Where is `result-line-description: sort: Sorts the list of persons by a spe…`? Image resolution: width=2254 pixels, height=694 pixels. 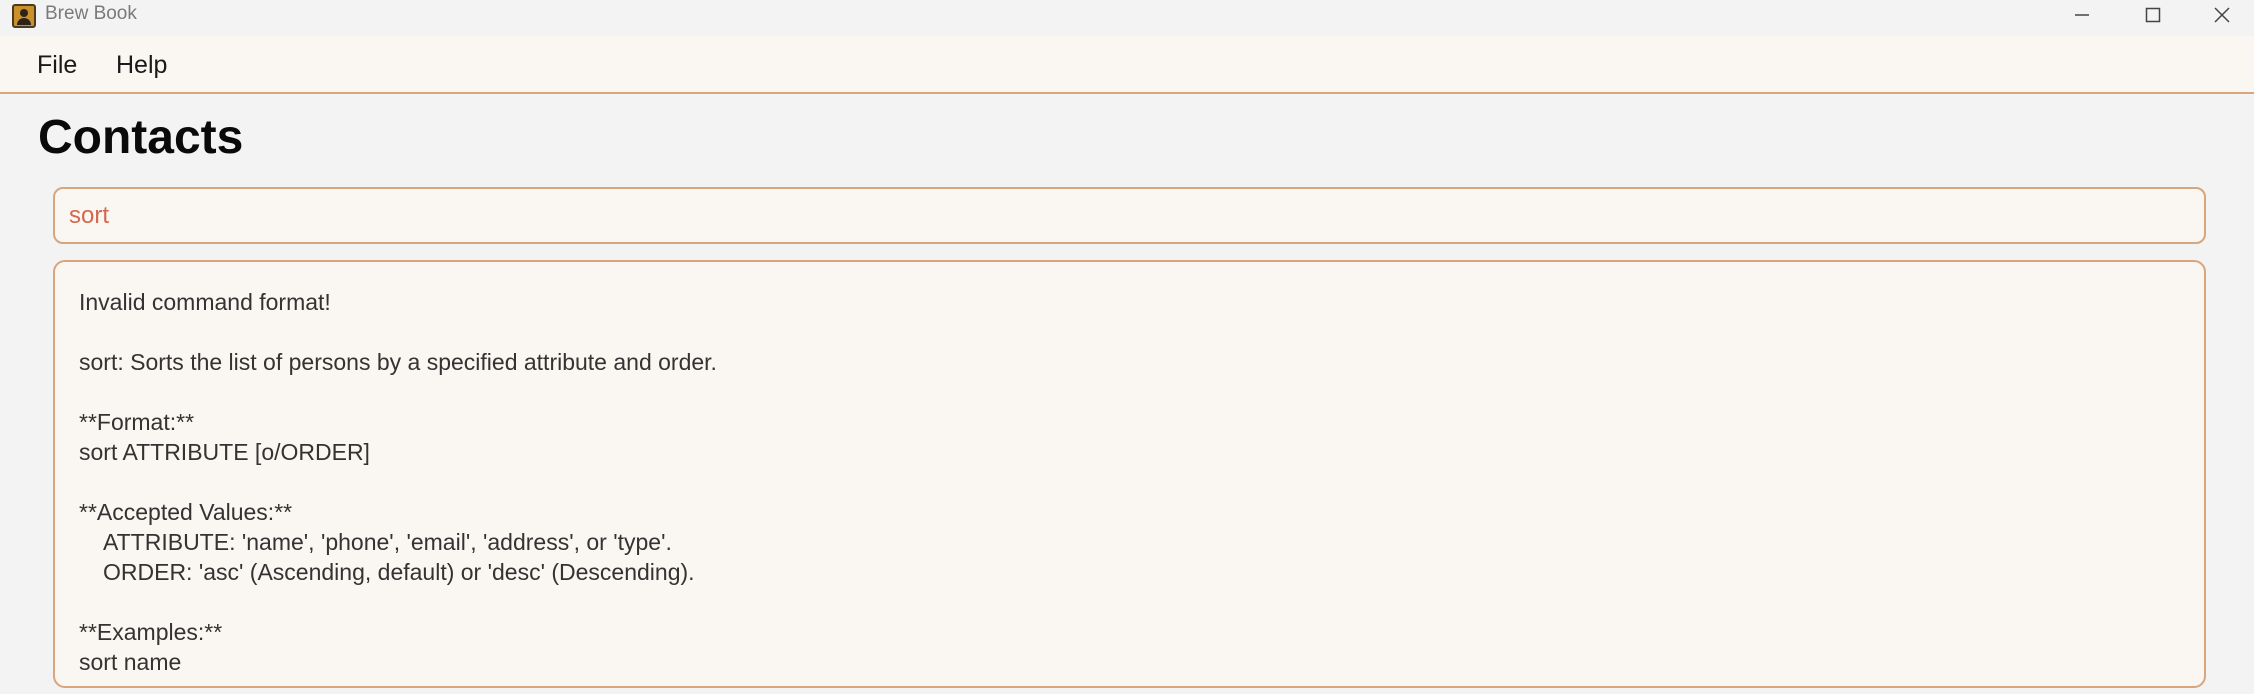 result-line-description: sort: Sorts the list of persons by a spe… is located at coordinates (398, 362).